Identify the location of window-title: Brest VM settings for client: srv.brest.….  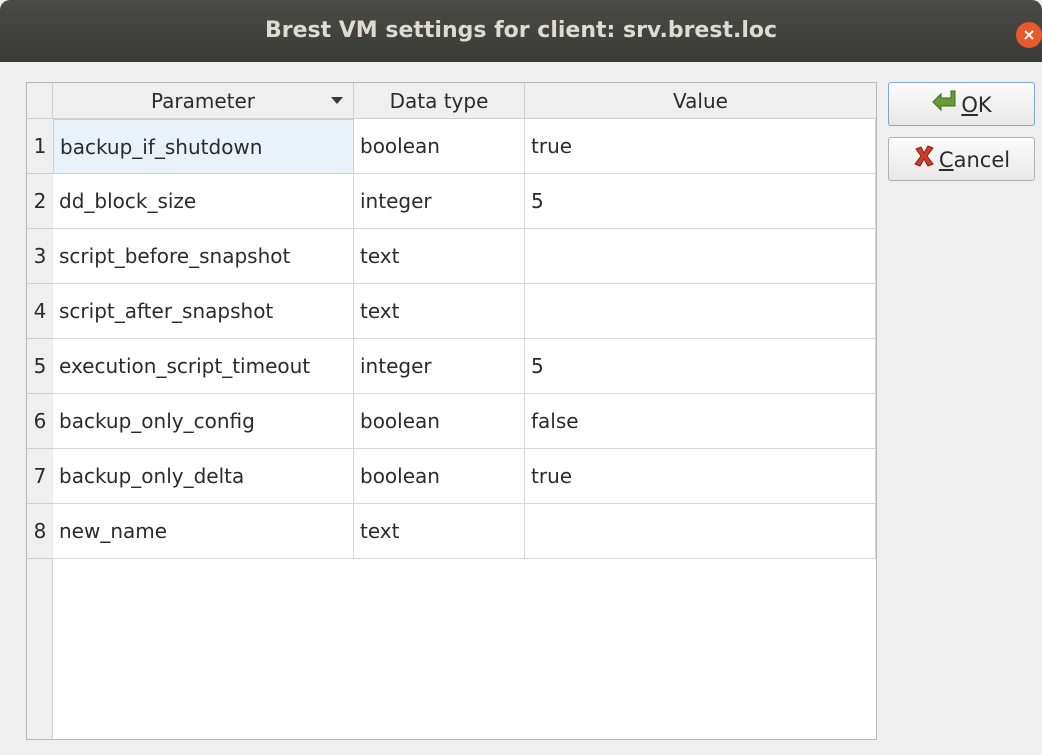
(521, 30).